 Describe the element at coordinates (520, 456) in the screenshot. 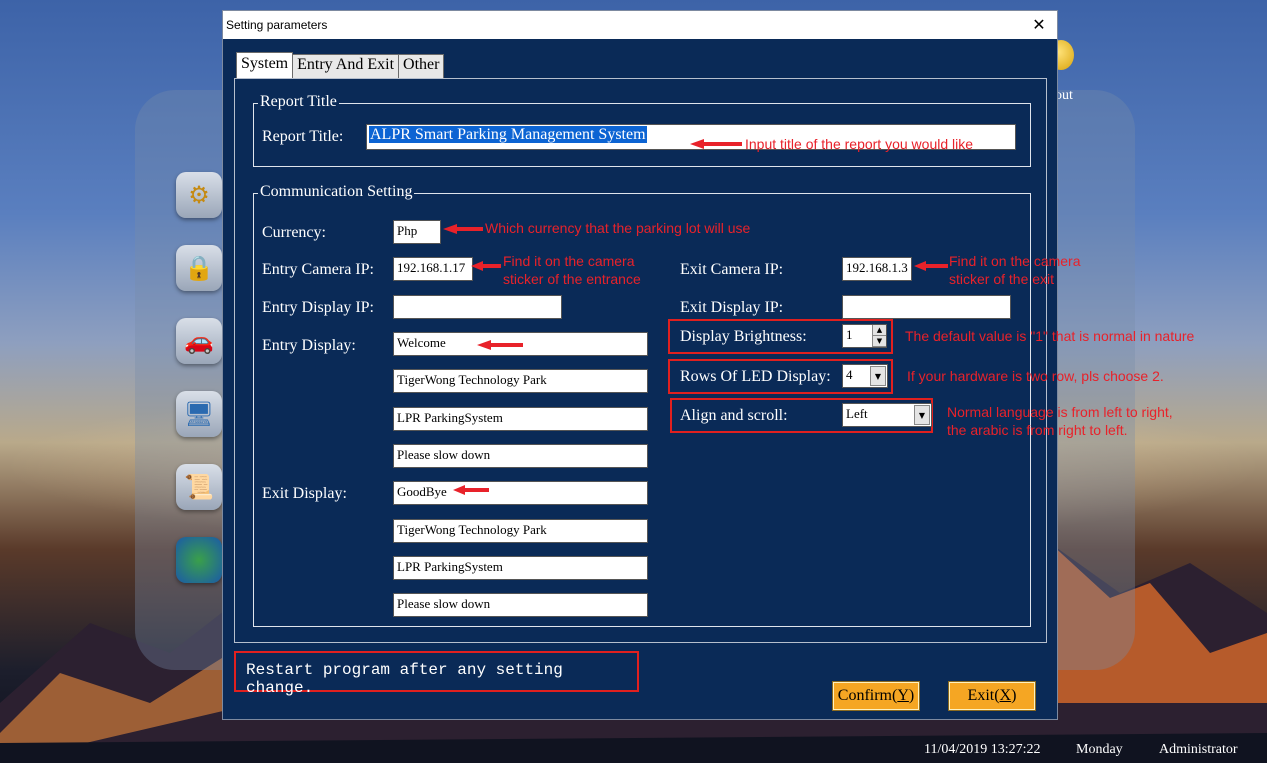

I see `entry-display-line-4: Please slow down` at that location.